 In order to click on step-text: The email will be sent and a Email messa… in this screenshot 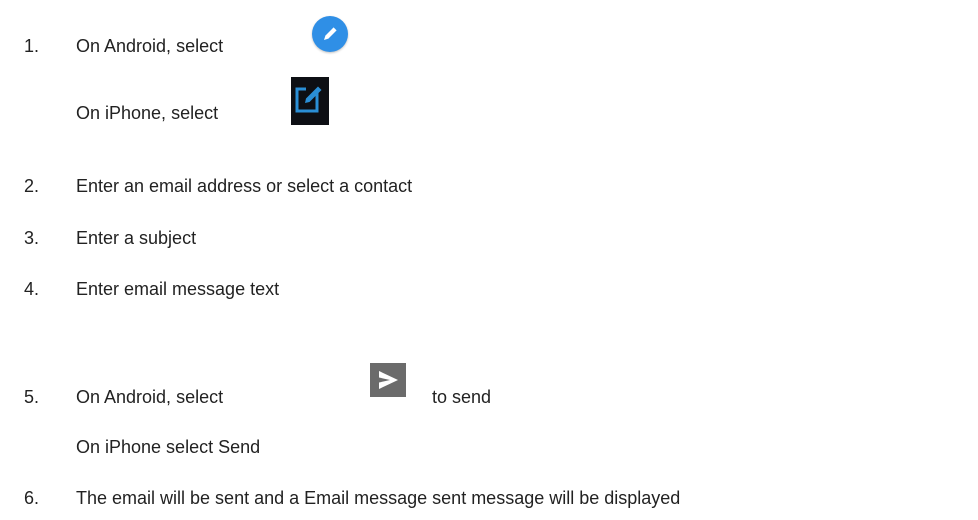, I will do `click(378, 498)`.